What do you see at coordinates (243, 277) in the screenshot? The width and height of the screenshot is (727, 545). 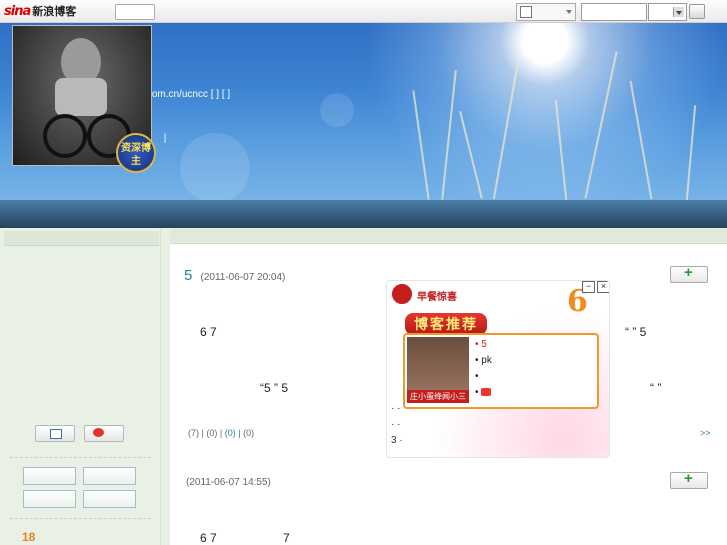 I see `post-date: (2011-06-07 20:04)` at bounding box center [243, 277].